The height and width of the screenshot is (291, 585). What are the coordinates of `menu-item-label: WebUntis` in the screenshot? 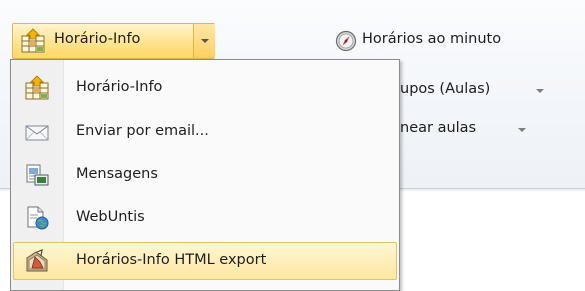 It's located at (110, 217).